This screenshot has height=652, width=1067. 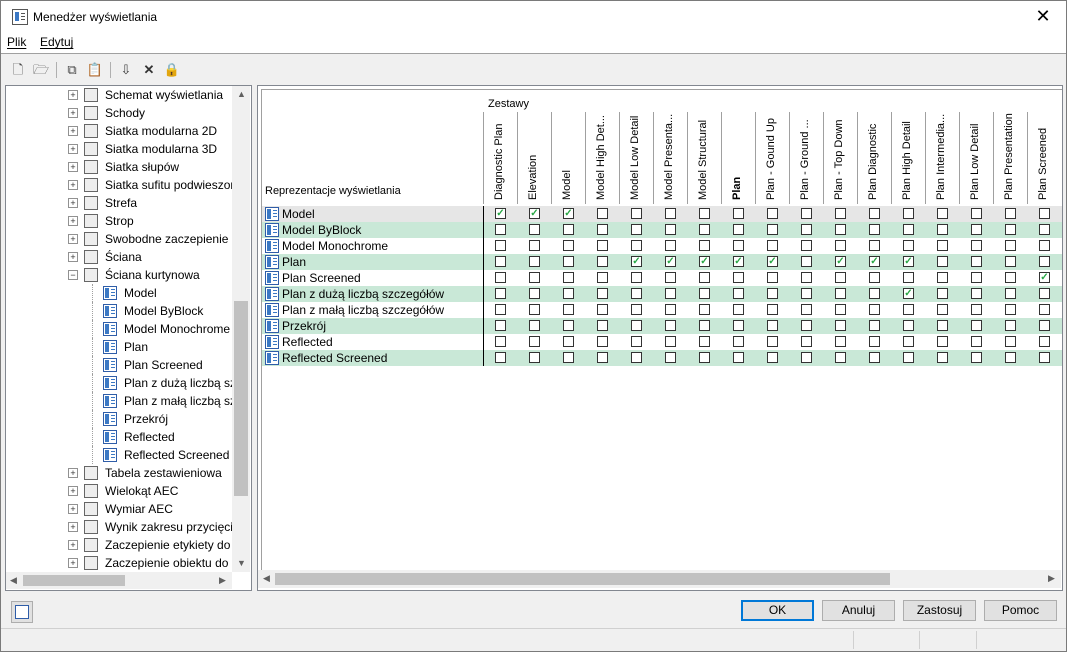 I want to click on column-header: Plan Screened, so click(x=1044, y=158).